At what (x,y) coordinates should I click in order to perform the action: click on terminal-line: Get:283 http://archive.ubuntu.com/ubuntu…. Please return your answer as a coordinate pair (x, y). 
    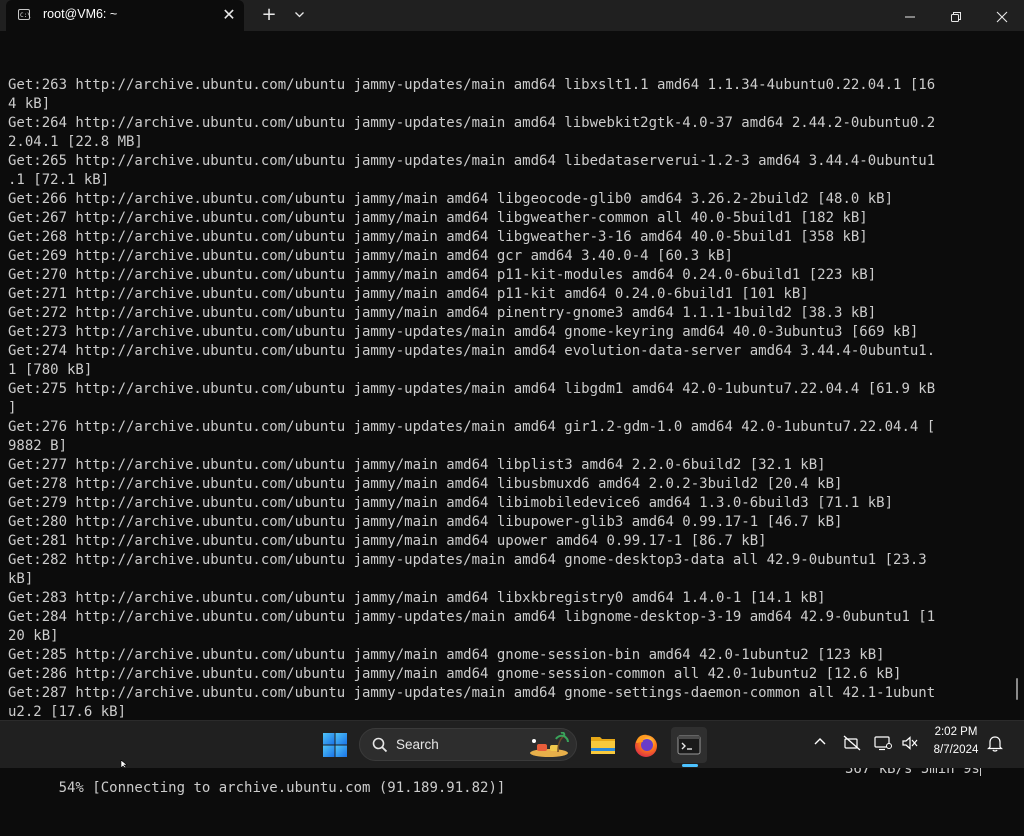
    Looking at the image, I should click on (417, 598).